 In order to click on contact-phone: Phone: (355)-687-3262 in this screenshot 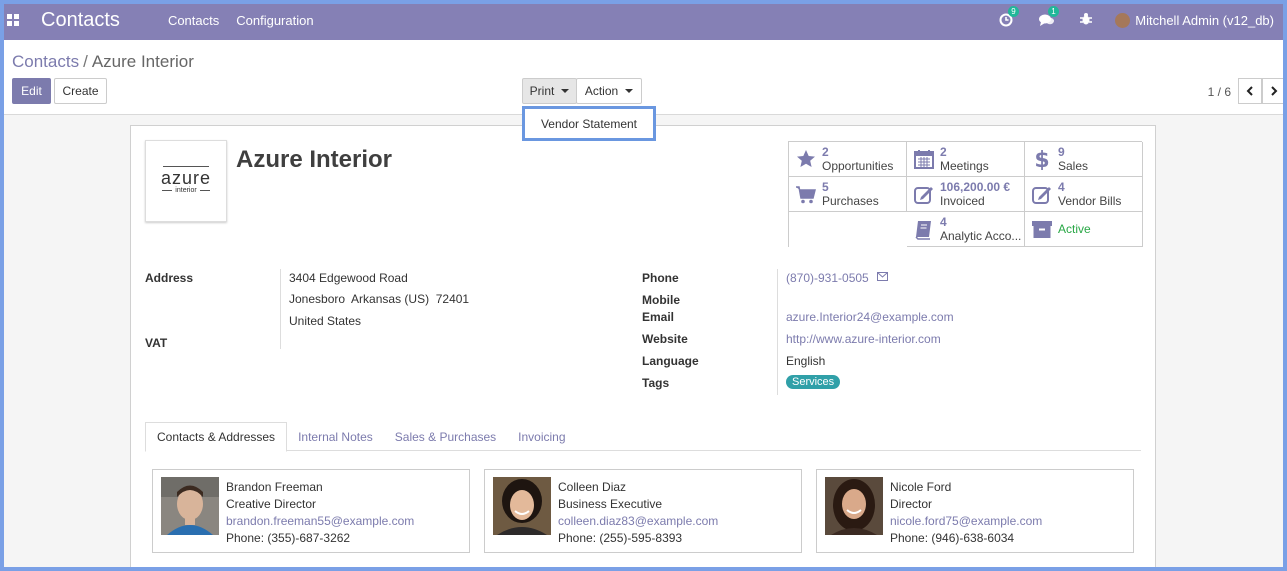, I will do `click(288, 538)`.